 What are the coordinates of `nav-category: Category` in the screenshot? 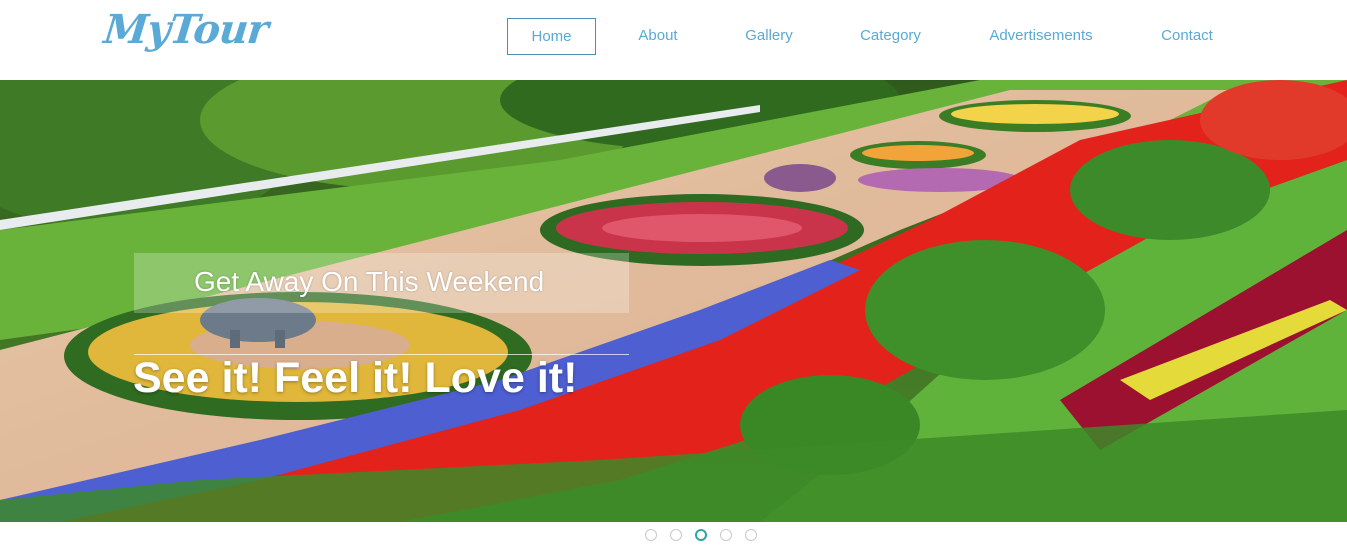 It's located at (890, 36).